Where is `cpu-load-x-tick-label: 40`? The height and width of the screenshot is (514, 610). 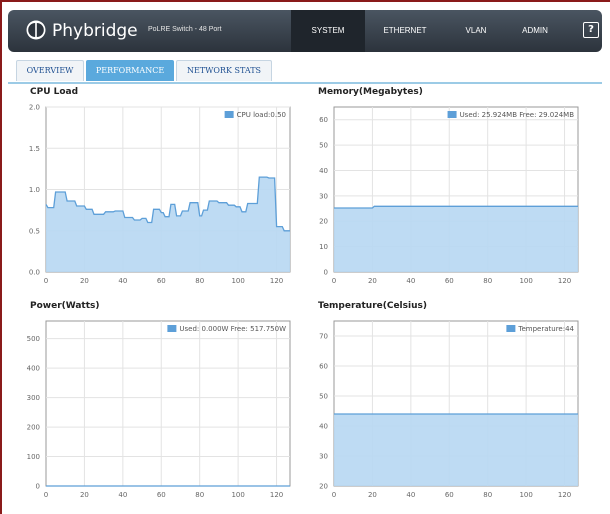
cpu-load-x-tick-label: 40 is located at coordinates (122, 281).